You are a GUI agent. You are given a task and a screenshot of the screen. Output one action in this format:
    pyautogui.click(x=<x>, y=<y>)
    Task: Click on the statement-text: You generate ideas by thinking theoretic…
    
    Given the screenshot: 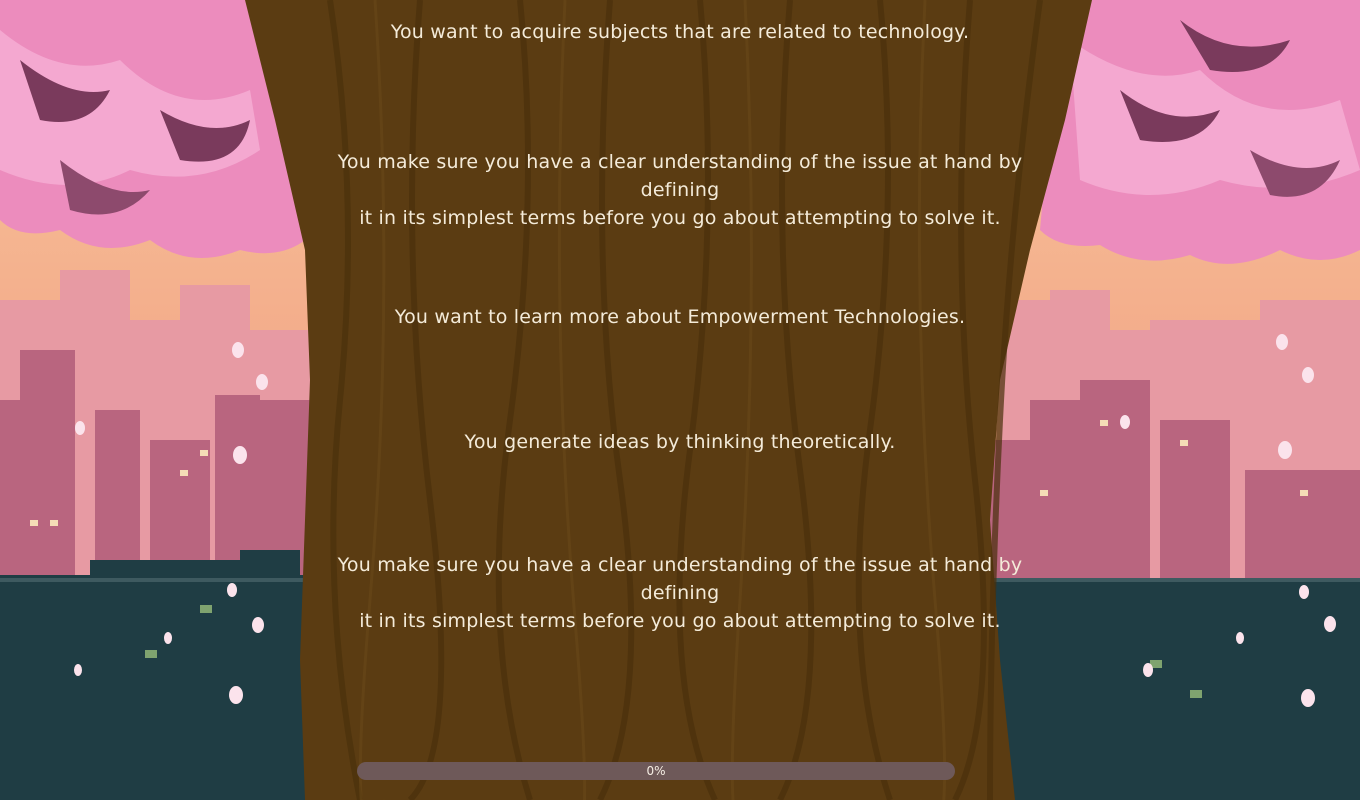 What is the action you would take?
    pyautogui.click(x=680, y=442)
    